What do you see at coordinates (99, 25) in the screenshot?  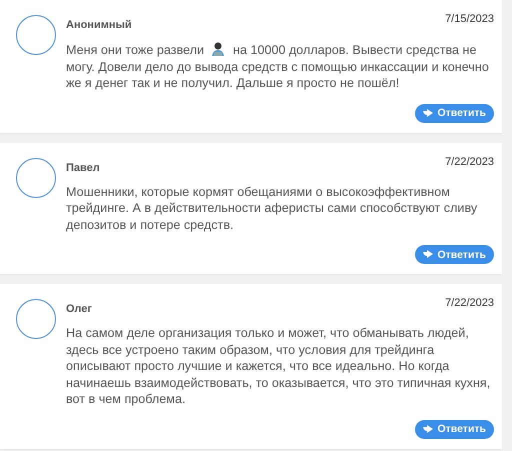 I see `author-name: Анонимный` at bounding box center [99, 25].